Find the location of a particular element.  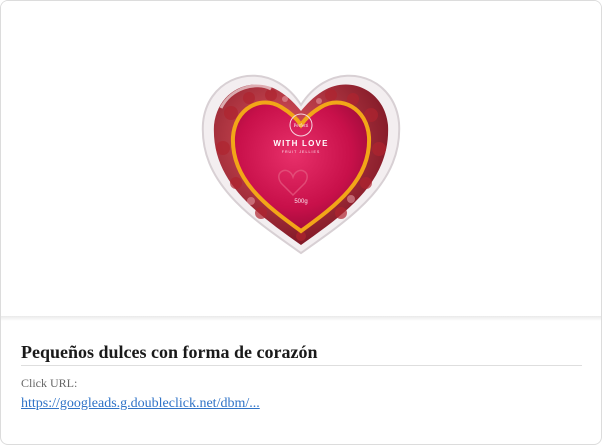

heart-candy-box-image: Perfetti WITH LOVE FRUIT JELLIES 500g is located at coordinates (301, 164).